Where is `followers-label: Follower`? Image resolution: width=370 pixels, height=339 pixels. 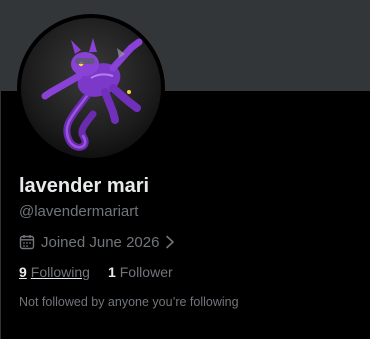
followers-label: Follower is located at coordinates (146, 272).